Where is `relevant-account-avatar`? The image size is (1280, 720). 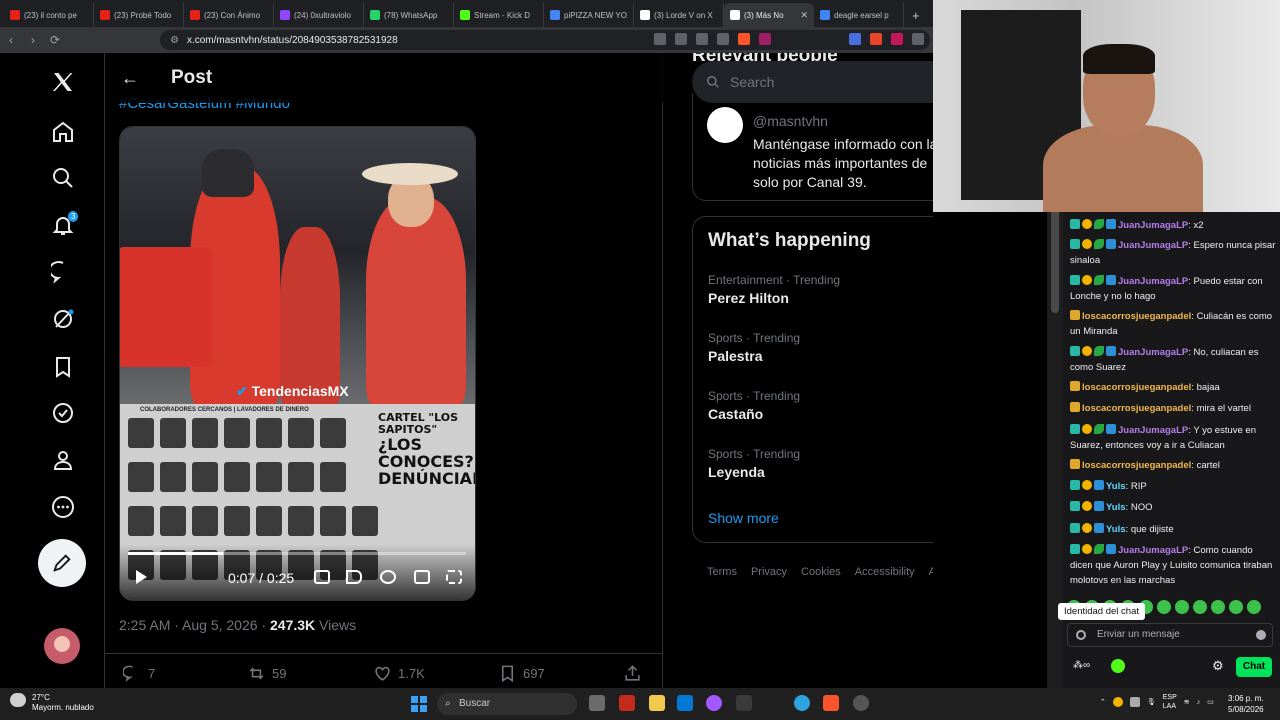
relevant-account-avatar is located at coordinates (725, 125).